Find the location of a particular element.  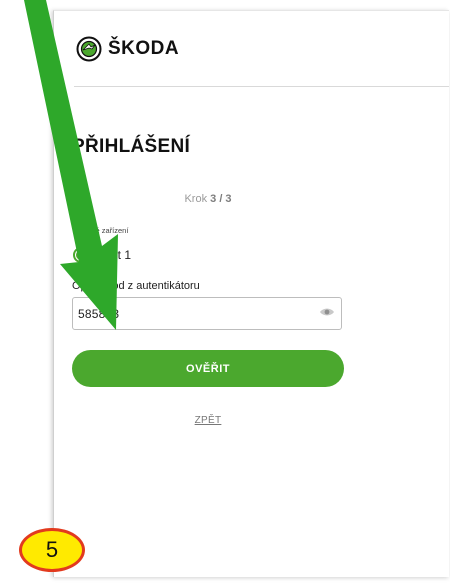

verify-button: OVĚŘIT is located at coordinates (208, 368).